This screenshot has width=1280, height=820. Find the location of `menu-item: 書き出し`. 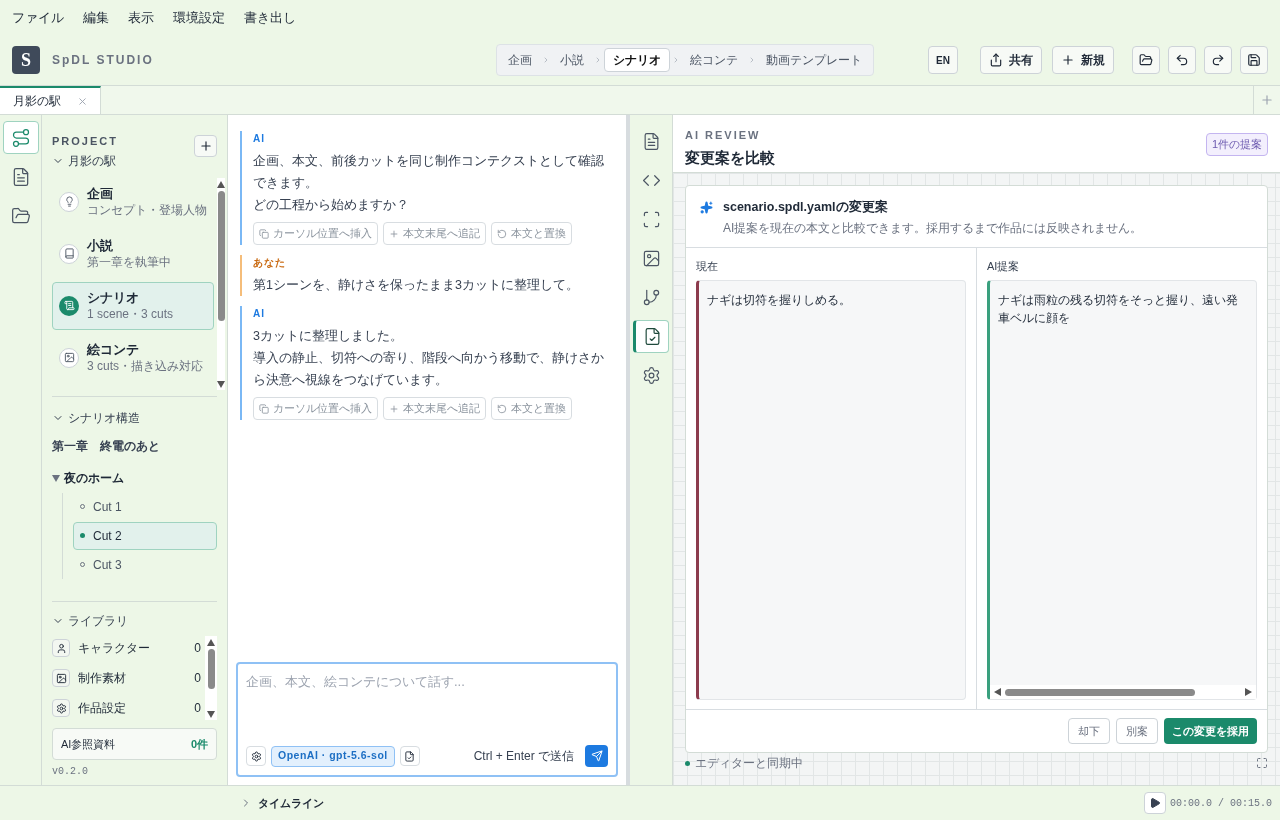

menu-item: 書き出し is located at coordinates (270, 17).